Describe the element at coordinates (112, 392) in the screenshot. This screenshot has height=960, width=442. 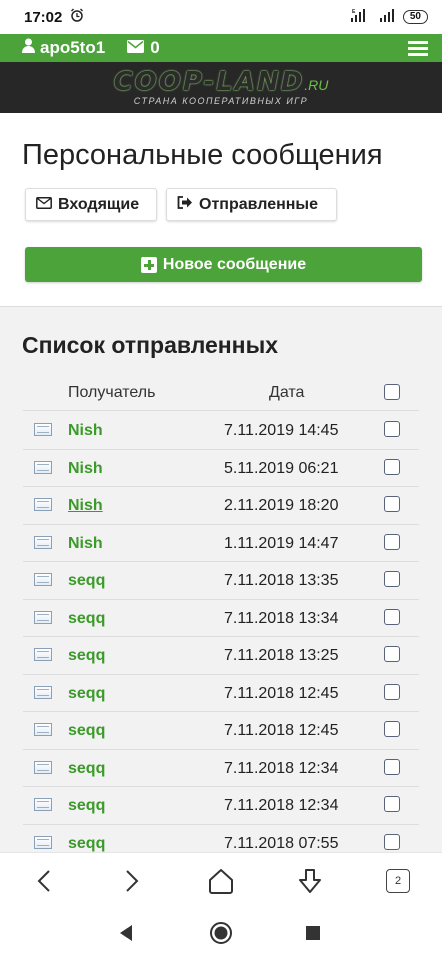
I see `header-recipient: Получатель` at that location.